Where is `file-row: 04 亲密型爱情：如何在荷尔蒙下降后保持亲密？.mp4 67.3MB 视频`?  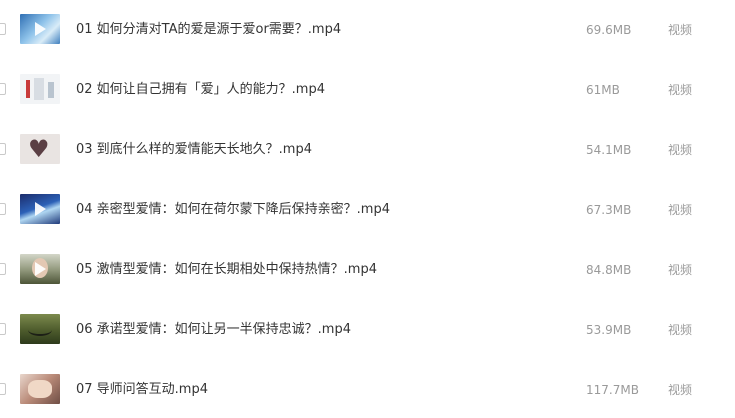 file-row: 04 亲密型爱情：如何在荷尔蒙下降后保持亲密？.mp4 67.3MB 视频 is located at coordinates (367, 210).